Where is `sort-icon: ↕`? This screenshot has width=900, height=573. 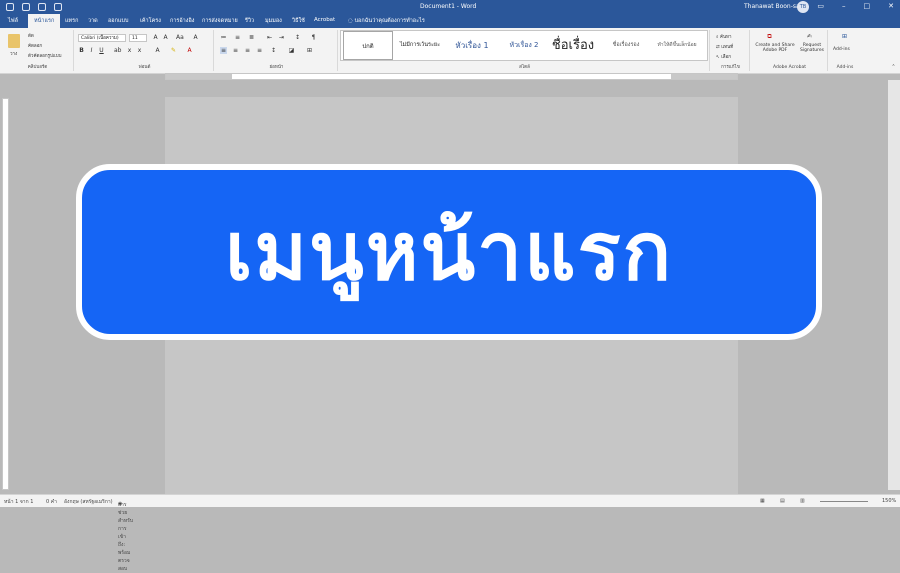
sort-icon: ↕ is located at coordinates (297, 37).